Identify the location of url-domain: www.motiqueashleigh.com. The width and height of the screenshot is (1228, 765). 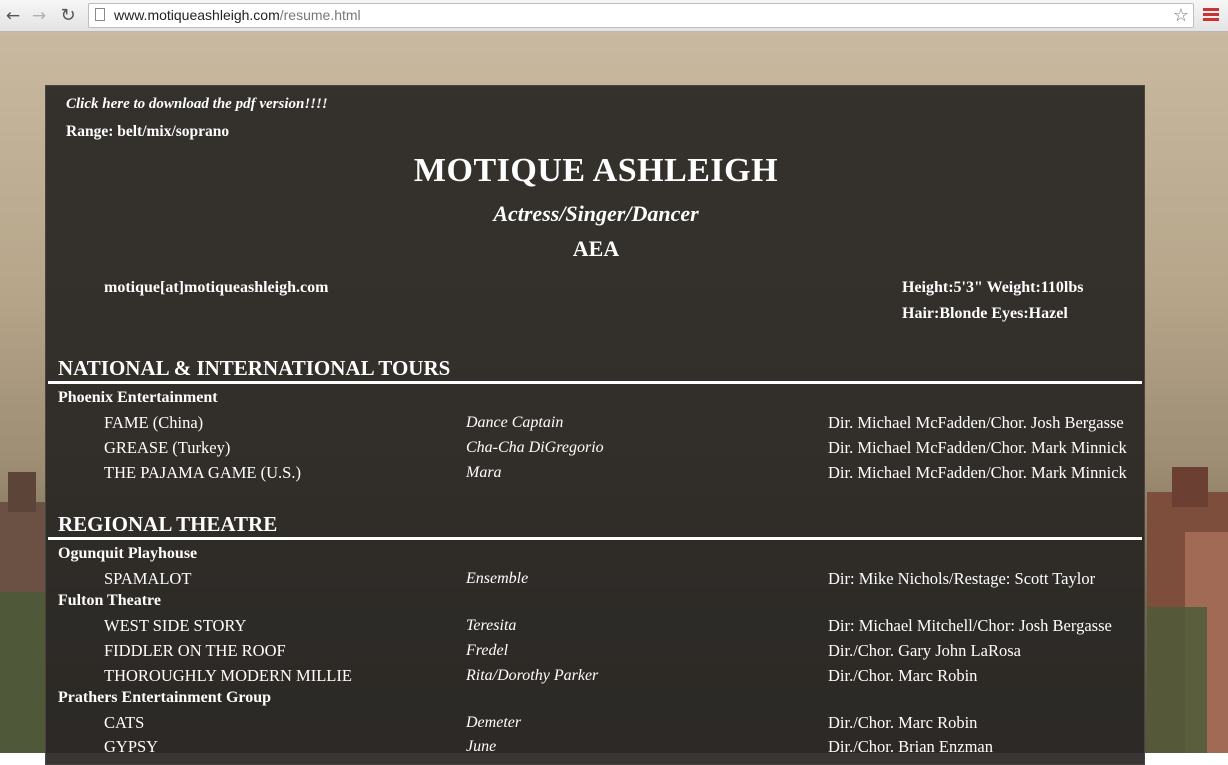
(197, 15).